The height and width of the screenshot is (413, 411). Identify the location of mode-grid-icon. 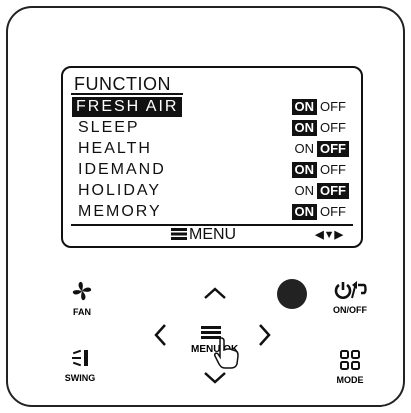
(350, 360).